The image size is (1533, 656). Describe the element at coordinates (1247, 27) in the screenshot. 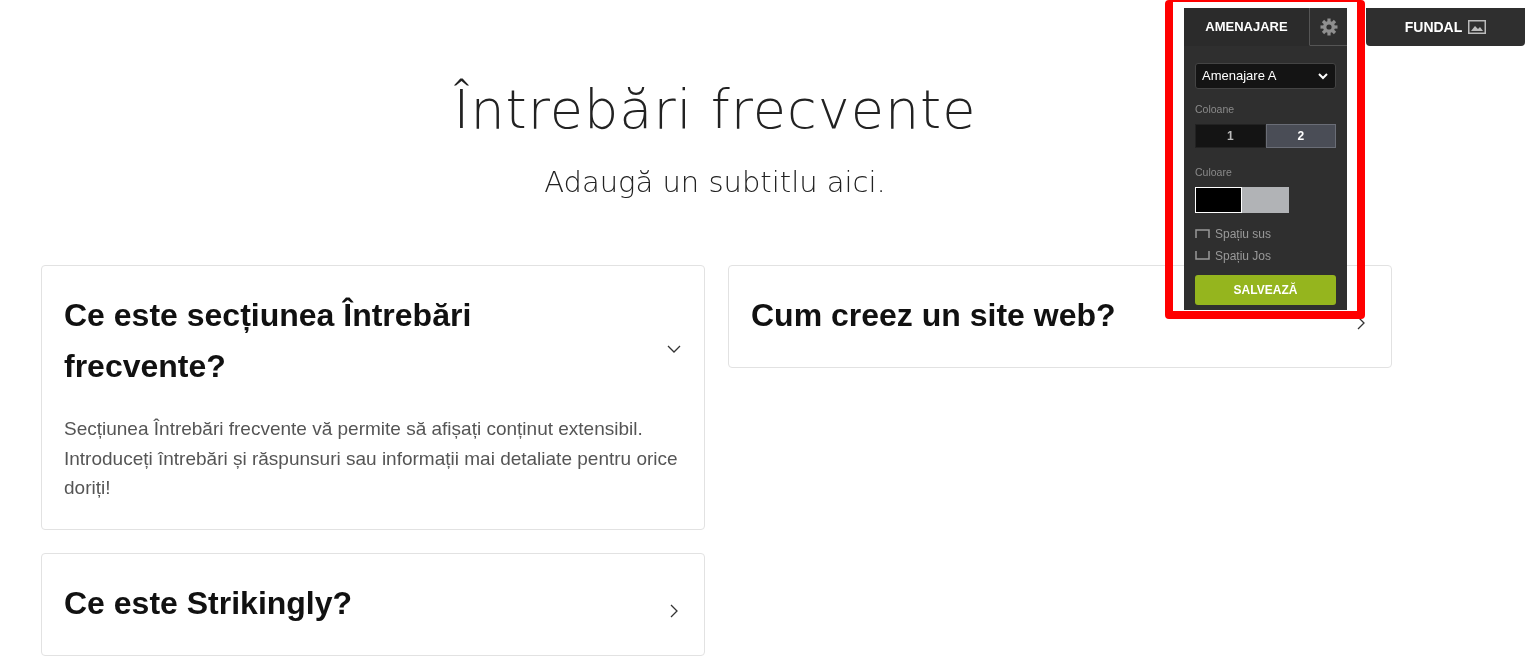

I see `layout-tab: AMENAJARE` at that location.